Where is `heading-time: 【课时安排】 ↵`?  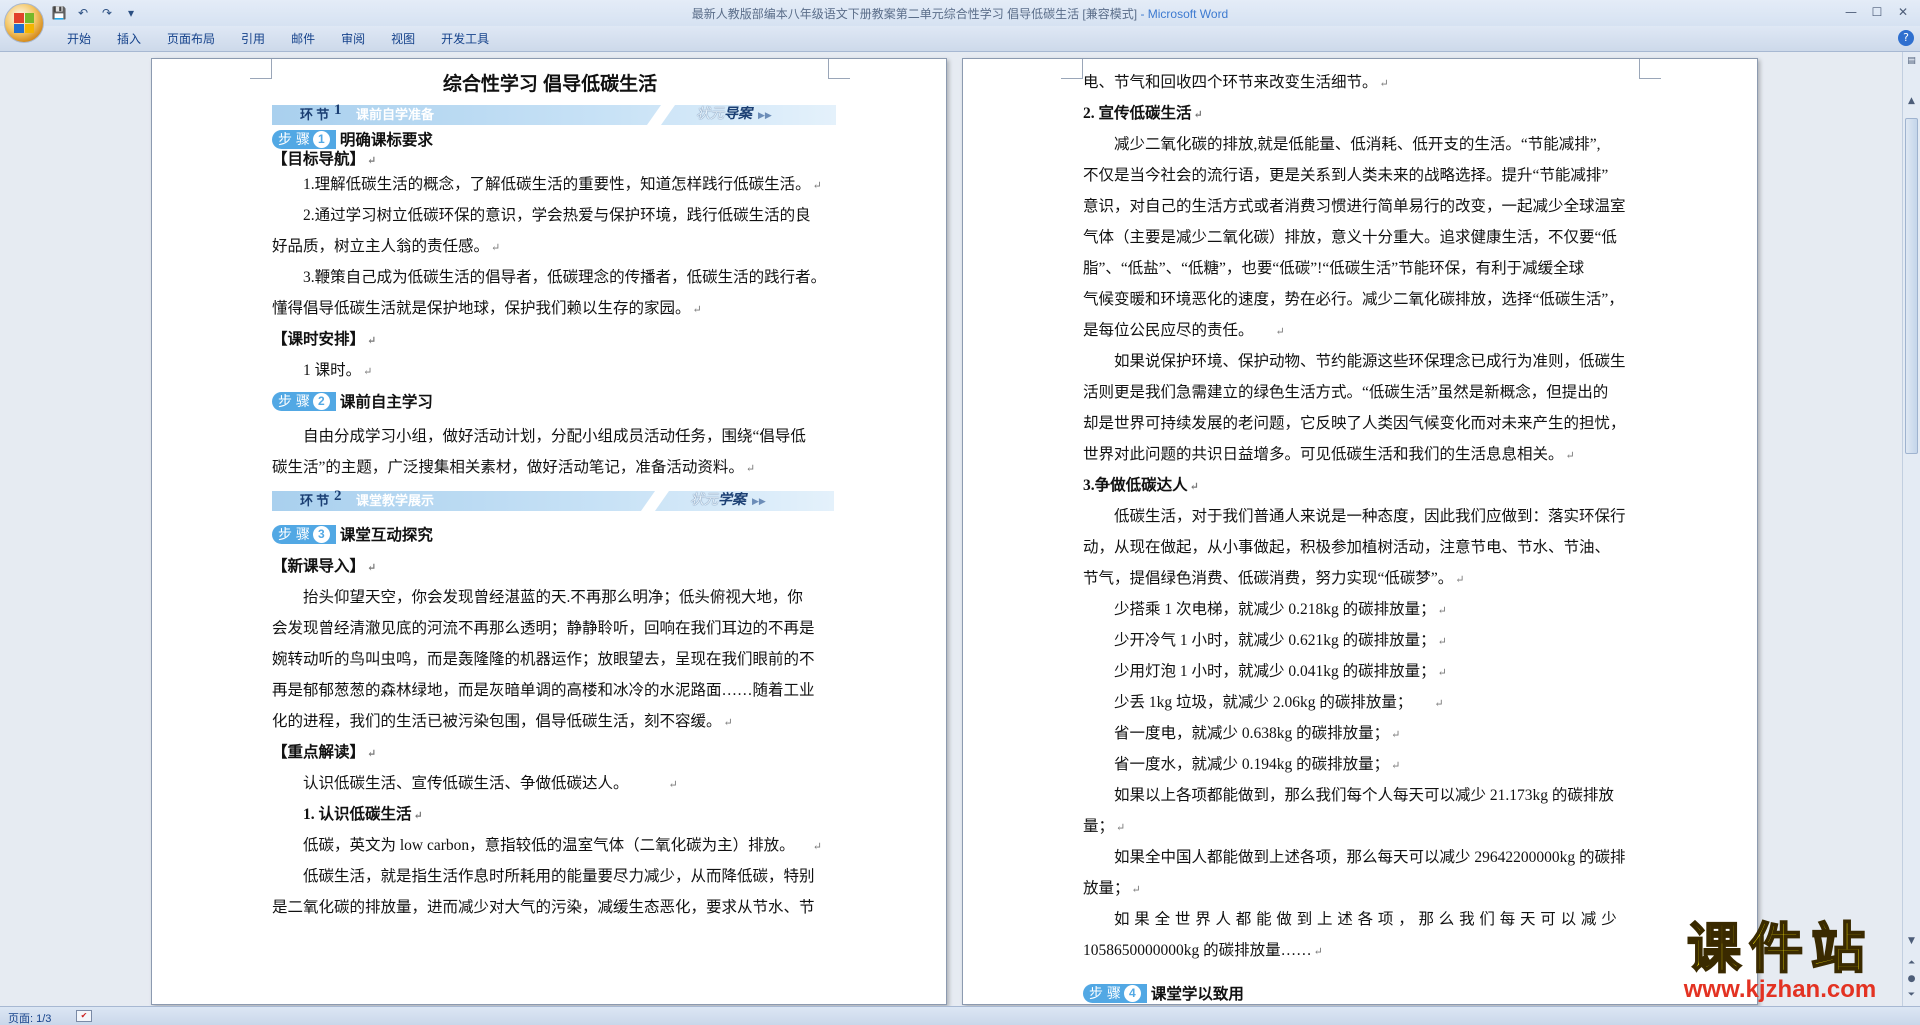 heading-time: 【课时安排】 ↵ is located at coordinates (324, 339).